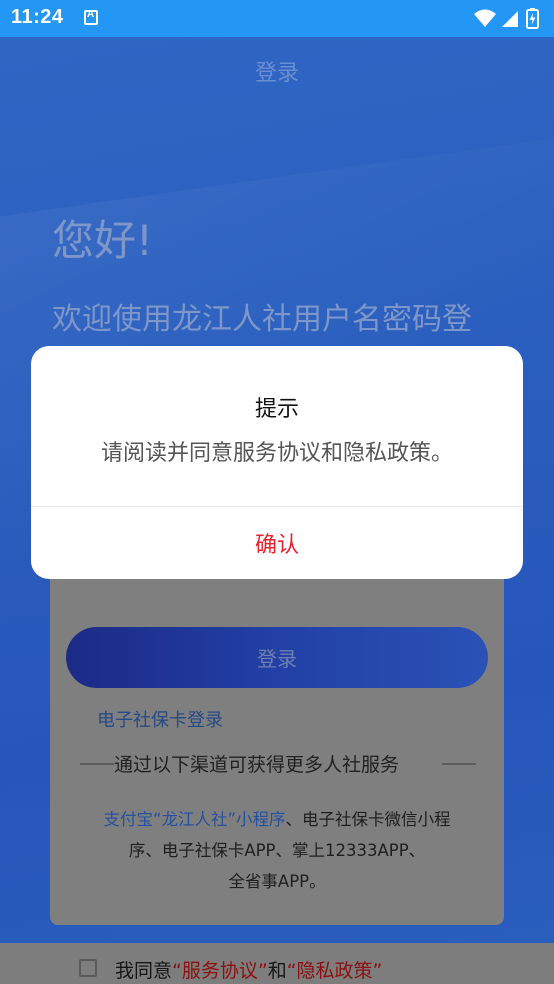  I want to click on login-button: 登录, so click(277, 657).